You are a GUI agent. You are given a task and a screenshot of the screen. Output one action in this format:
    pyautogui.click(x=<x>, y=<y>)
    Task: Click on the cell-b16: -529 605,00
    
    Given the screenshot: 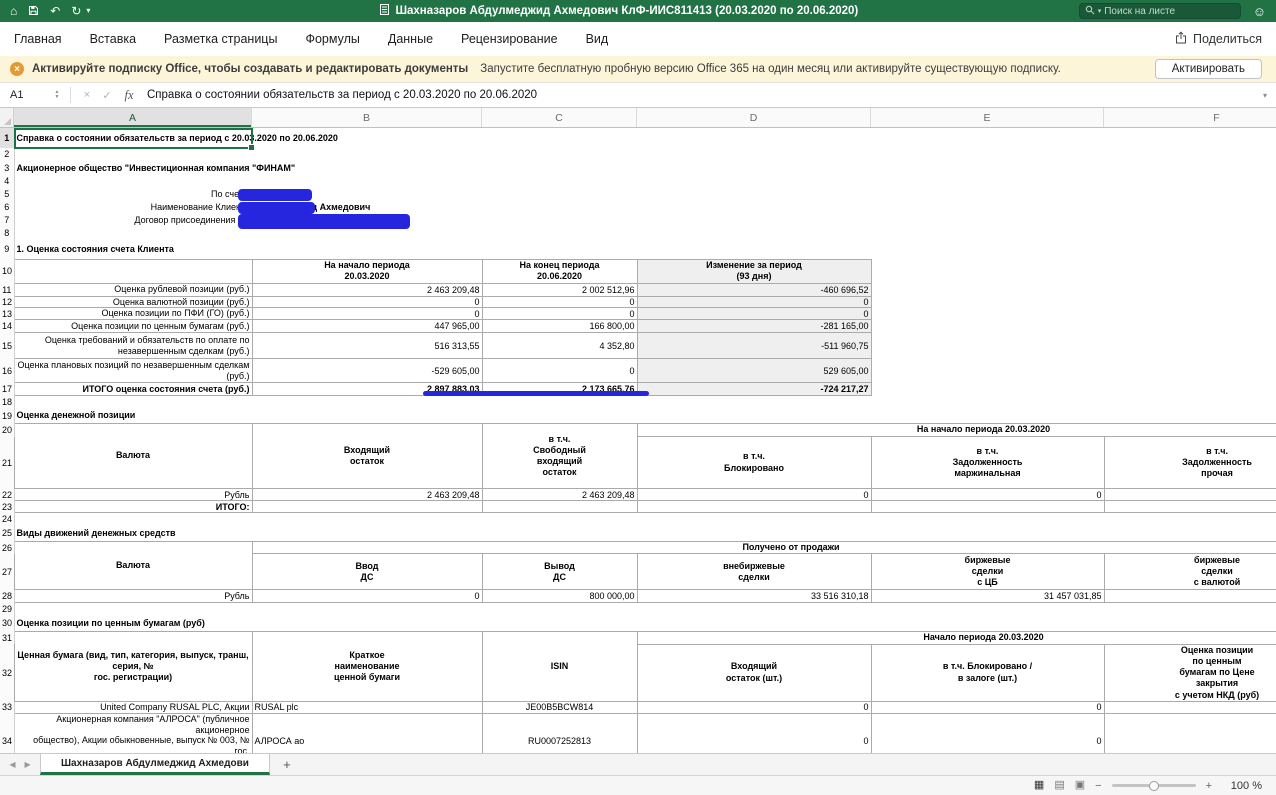 What is the action you would take?
    pyautogui.click(x=367, y=371)
    